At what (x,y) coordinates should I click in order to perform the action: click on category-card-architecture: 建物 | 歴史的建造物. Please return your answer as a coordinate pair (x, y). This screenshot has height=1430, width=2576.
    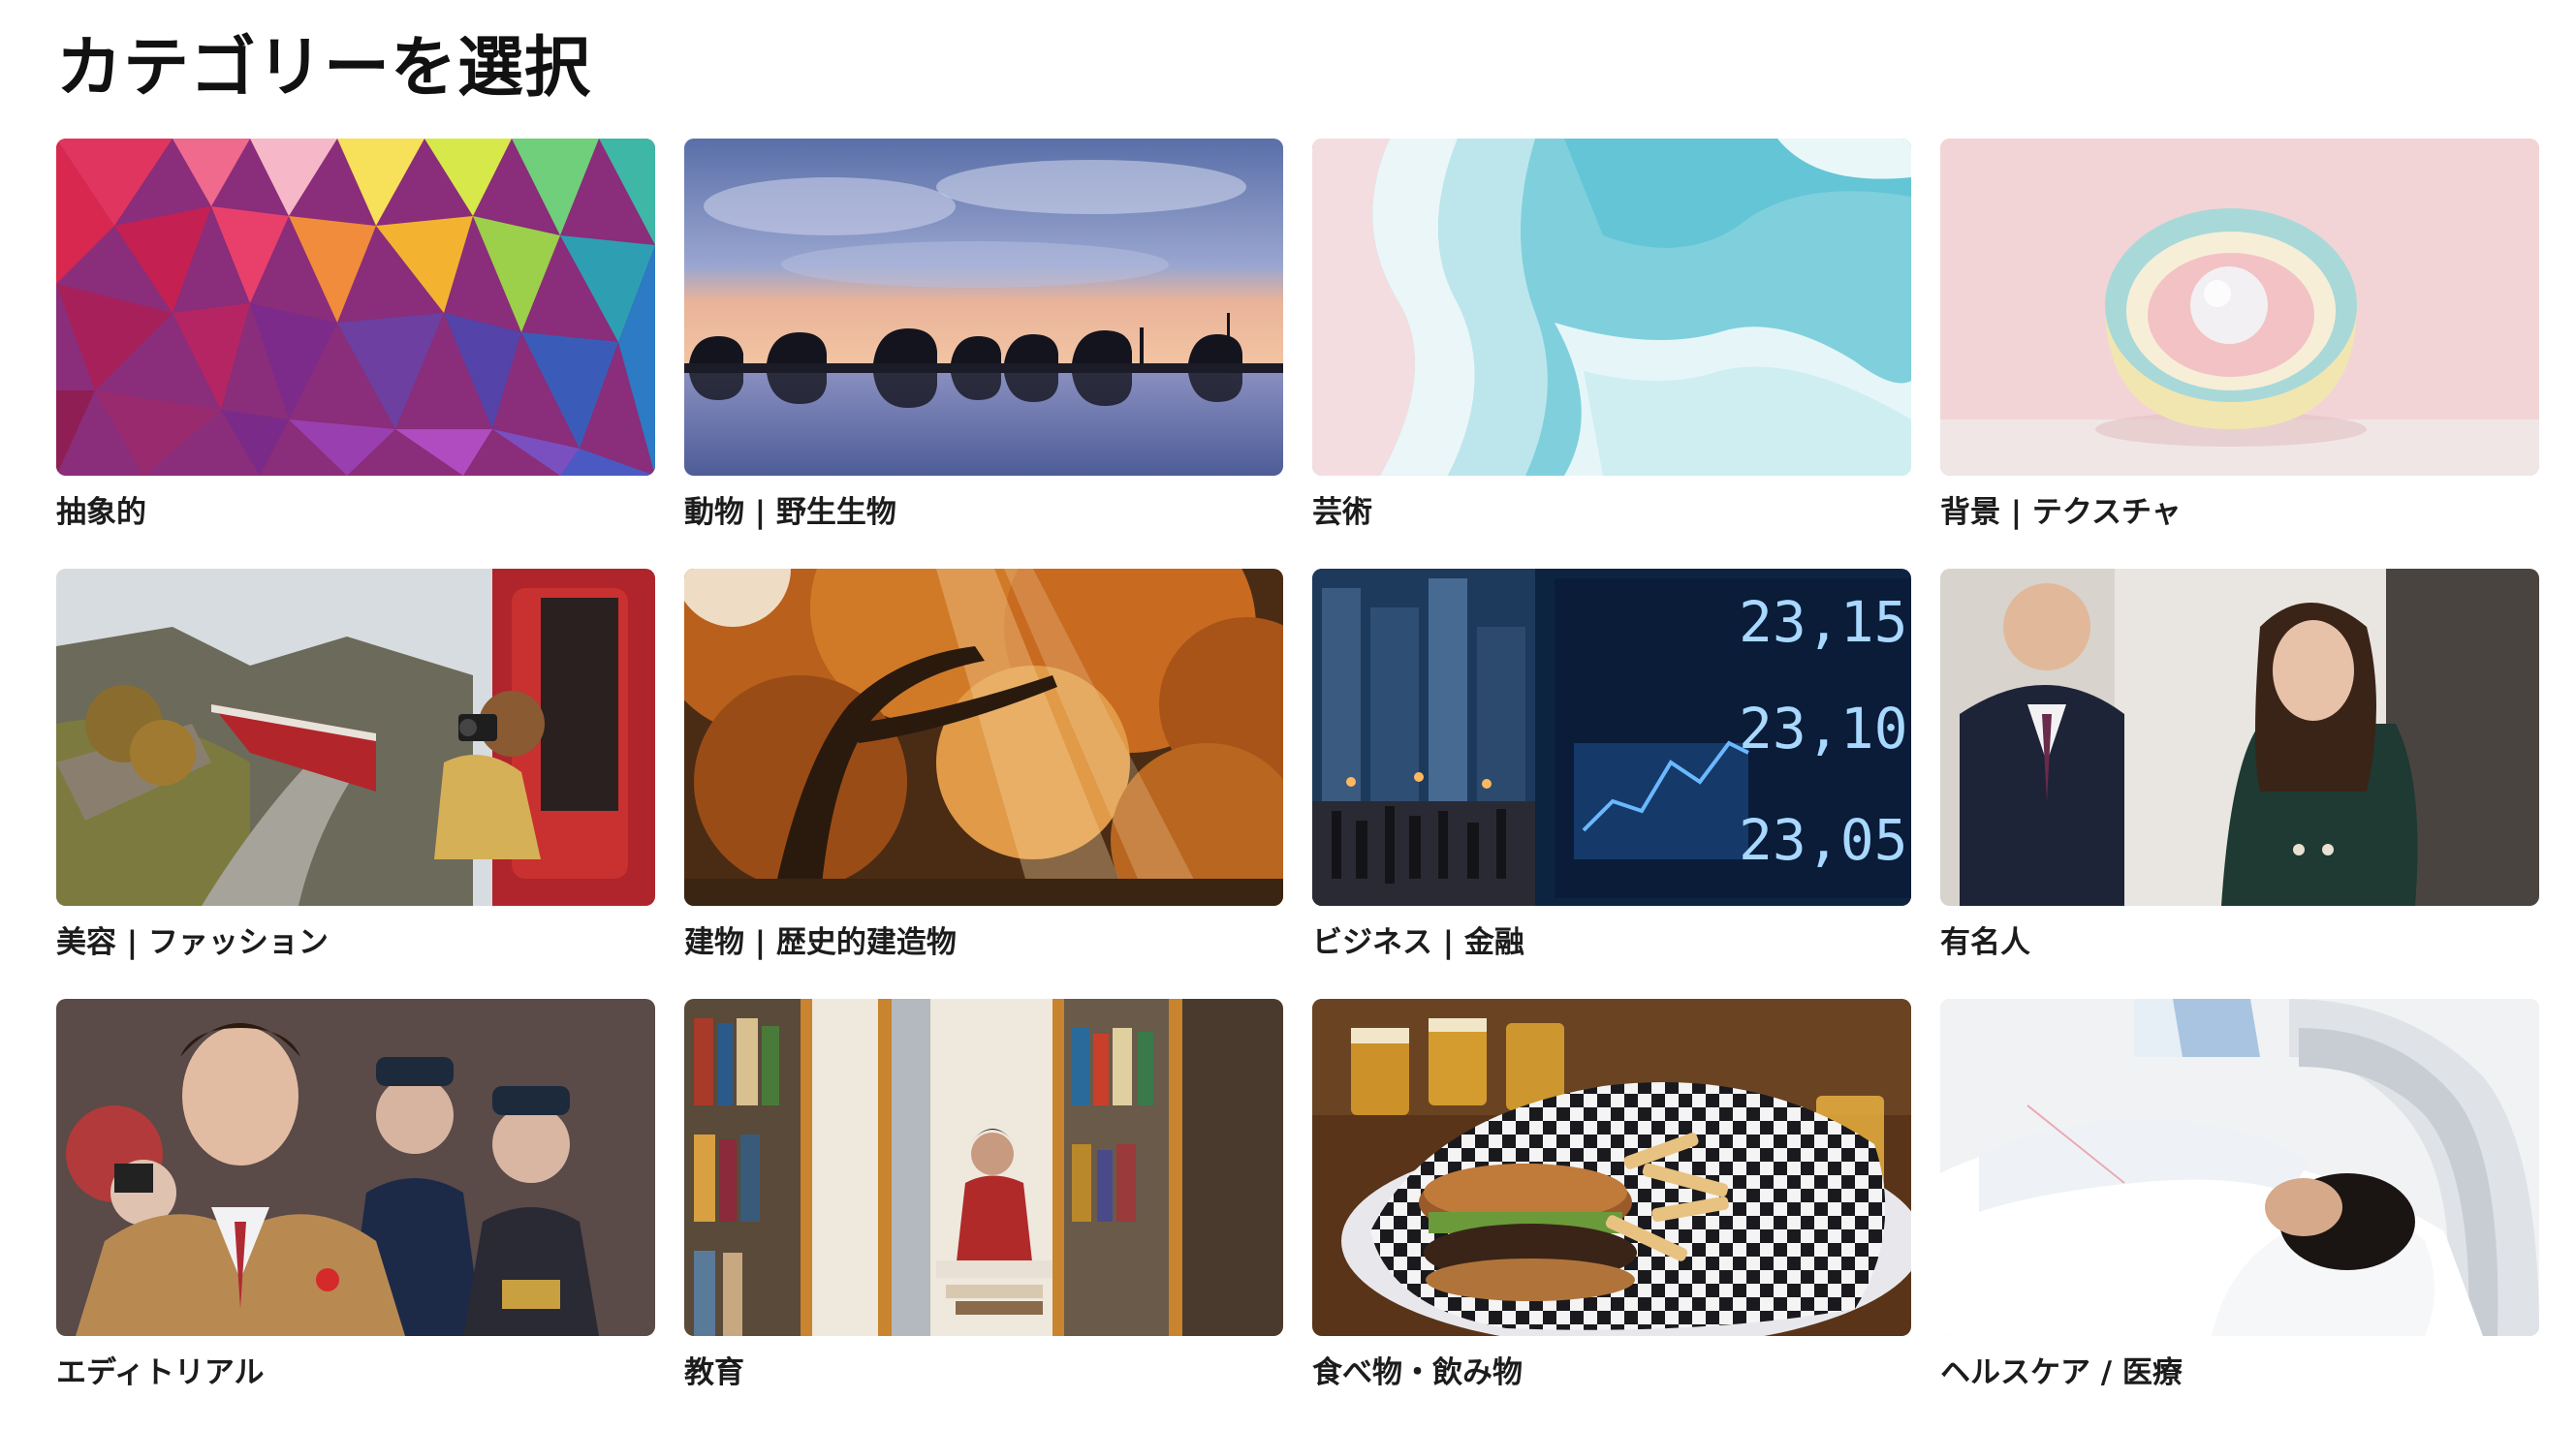
    Looking at the image, I should click on (983, 784).